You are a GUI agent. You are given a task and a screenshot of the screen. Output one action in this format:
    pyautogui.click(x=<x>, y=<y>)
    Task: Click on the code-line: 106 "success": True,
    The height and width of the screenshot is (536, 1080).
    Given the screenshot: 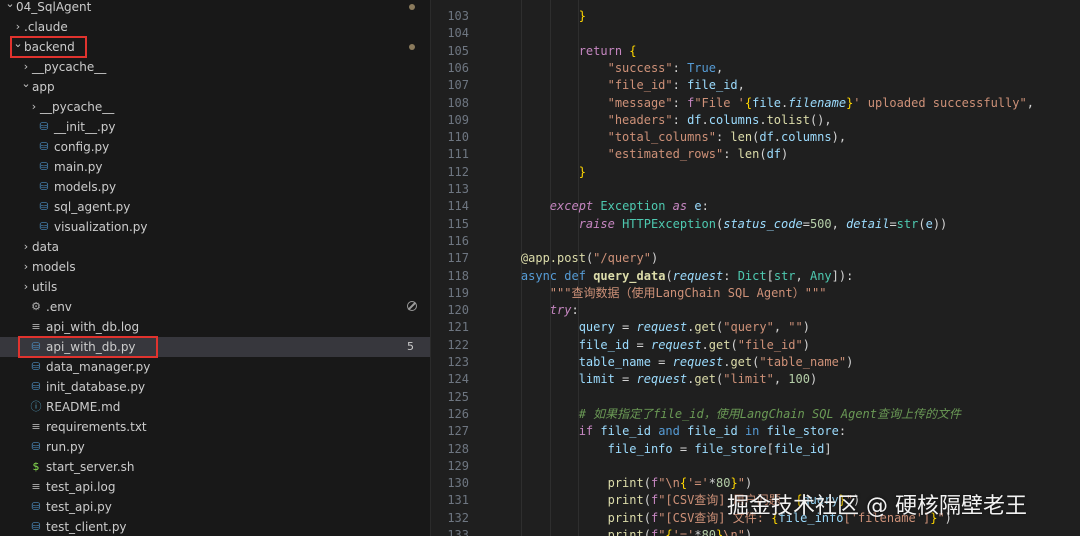 What is the action you would take?
    pyautogui.click(x=755, y=68)
    